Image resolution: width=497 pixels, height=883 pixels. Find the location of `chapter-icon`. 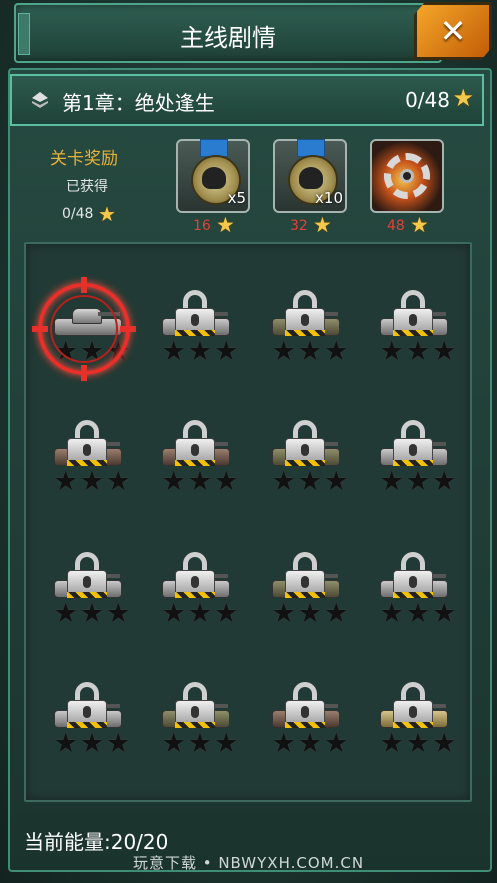

chapter-icon is located at coordinates (40, 100).